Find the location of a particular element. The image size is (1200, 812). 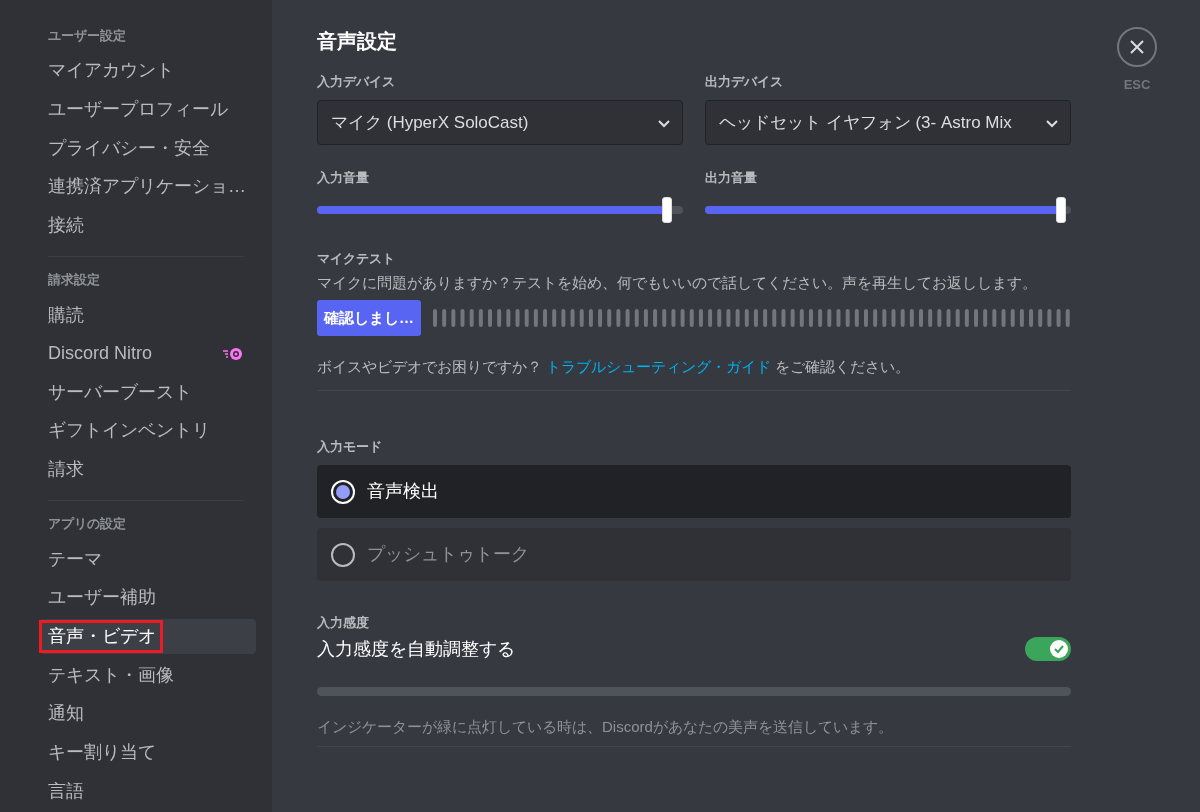

section-header: ユーザー設定 is located at coordinates (87, 36).